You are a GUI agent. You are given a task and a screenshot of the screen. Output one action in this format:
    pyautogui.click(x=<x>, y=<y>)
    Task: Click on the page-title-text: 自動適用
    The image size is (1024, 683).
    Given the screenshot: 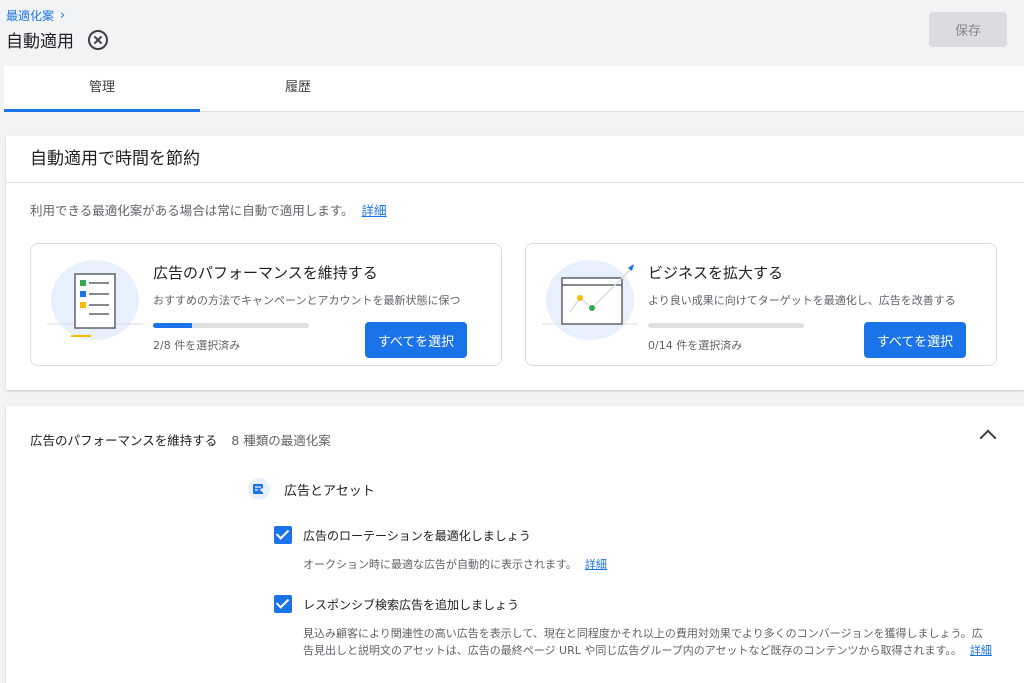 What is the action you would take?
    pyautogui.click(x=40, y=42)
    